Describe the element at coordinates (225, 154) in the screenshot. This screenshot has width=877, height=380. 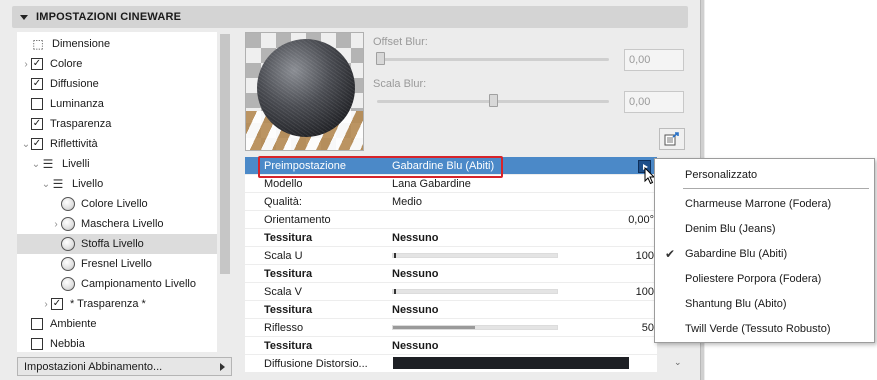
I see `tree-scrollbar-thumb` at that location.